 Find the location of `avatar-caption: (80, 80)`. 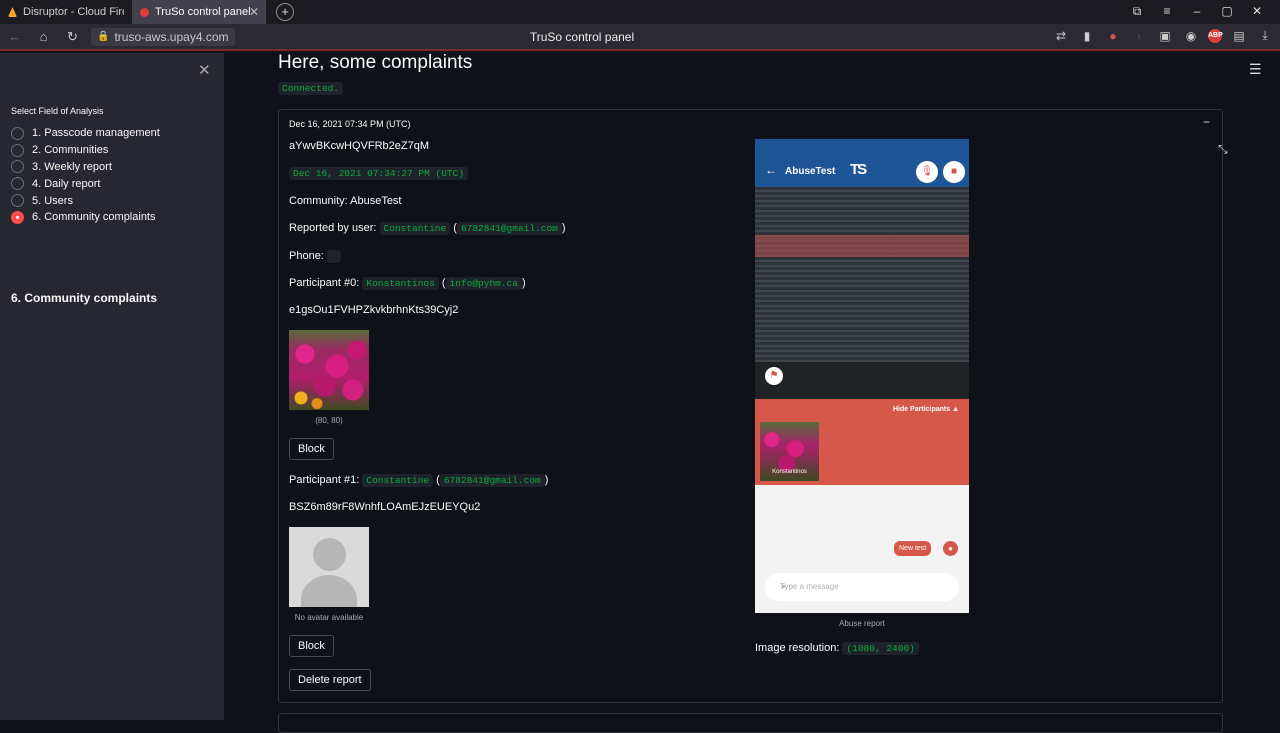

avatar-caption: (80, 80) is located at coordinates (329, 420).